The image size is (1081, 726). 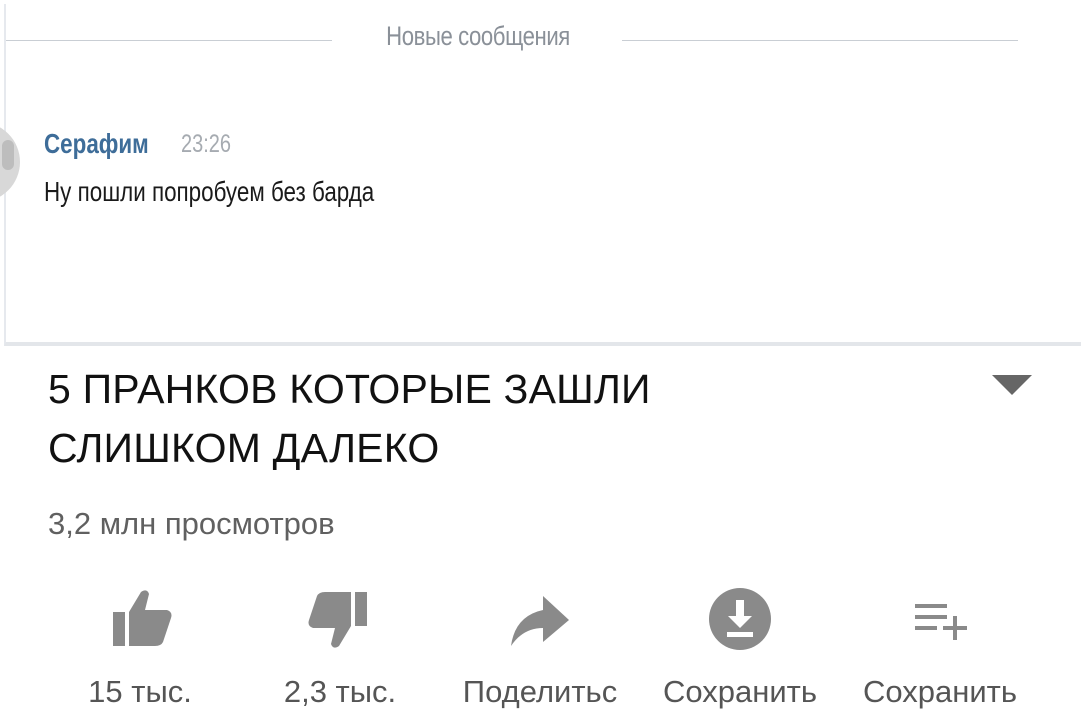 I want to click on share-icon, so click(x=540, y=619).